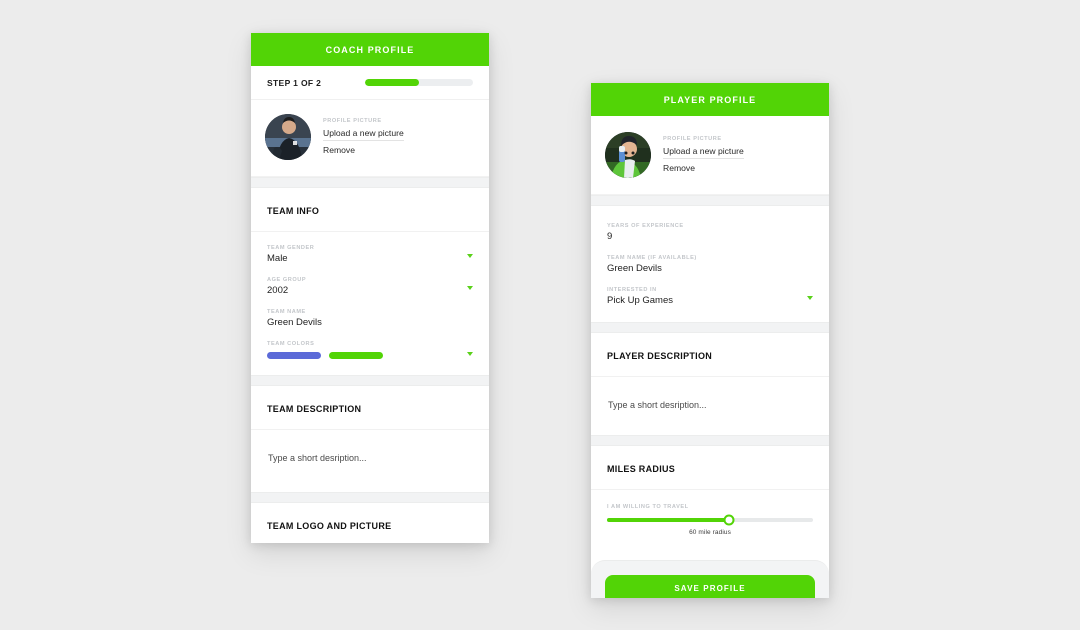 This screenshot has height=630, width=1080. I want to click on miles-radius-control: I AM WILLING TO TRAVEL 60 mile radius, so click(710, 513).